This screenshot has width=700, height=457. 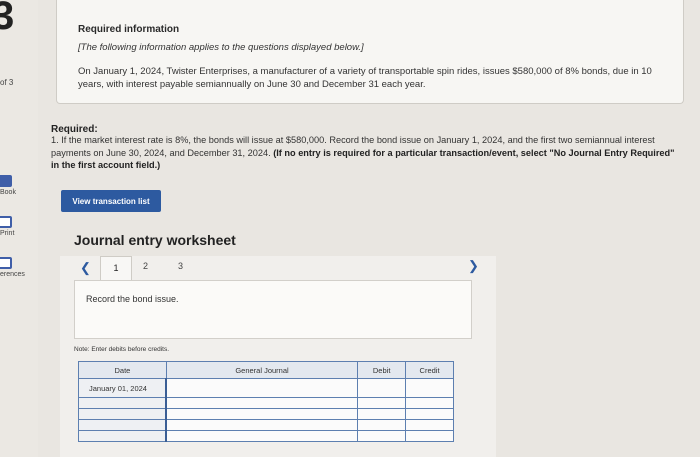 What do you see at coordinates (6, 222) in the screenshot?
I see `print-icon` at bounding box center [6, 222].